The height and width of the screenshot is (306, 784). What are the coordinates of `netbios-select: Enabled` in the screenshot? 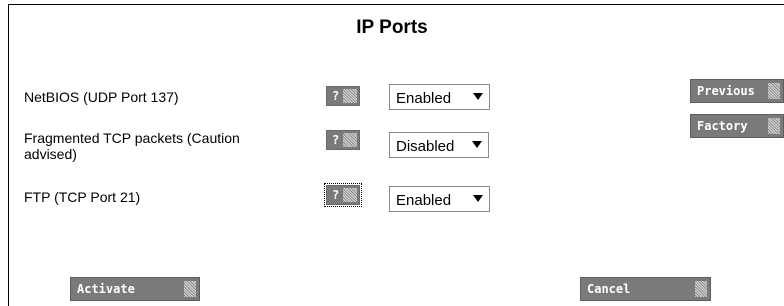 It's located at (439, 97).